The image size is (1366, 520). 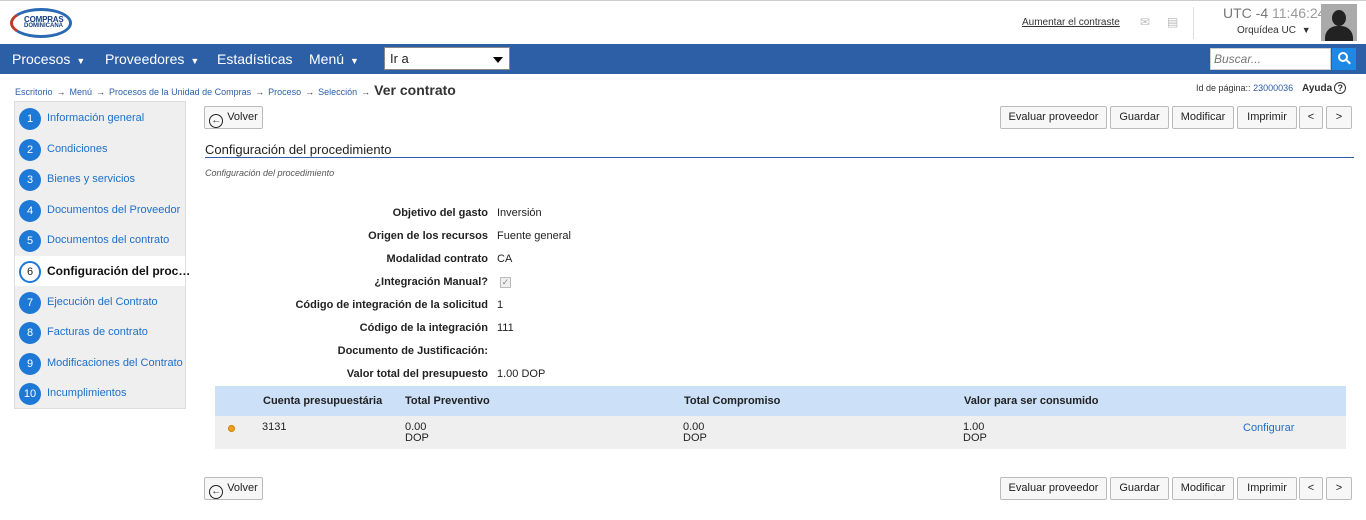 I want to click on step-number: 1, so click(x=30, y=119).